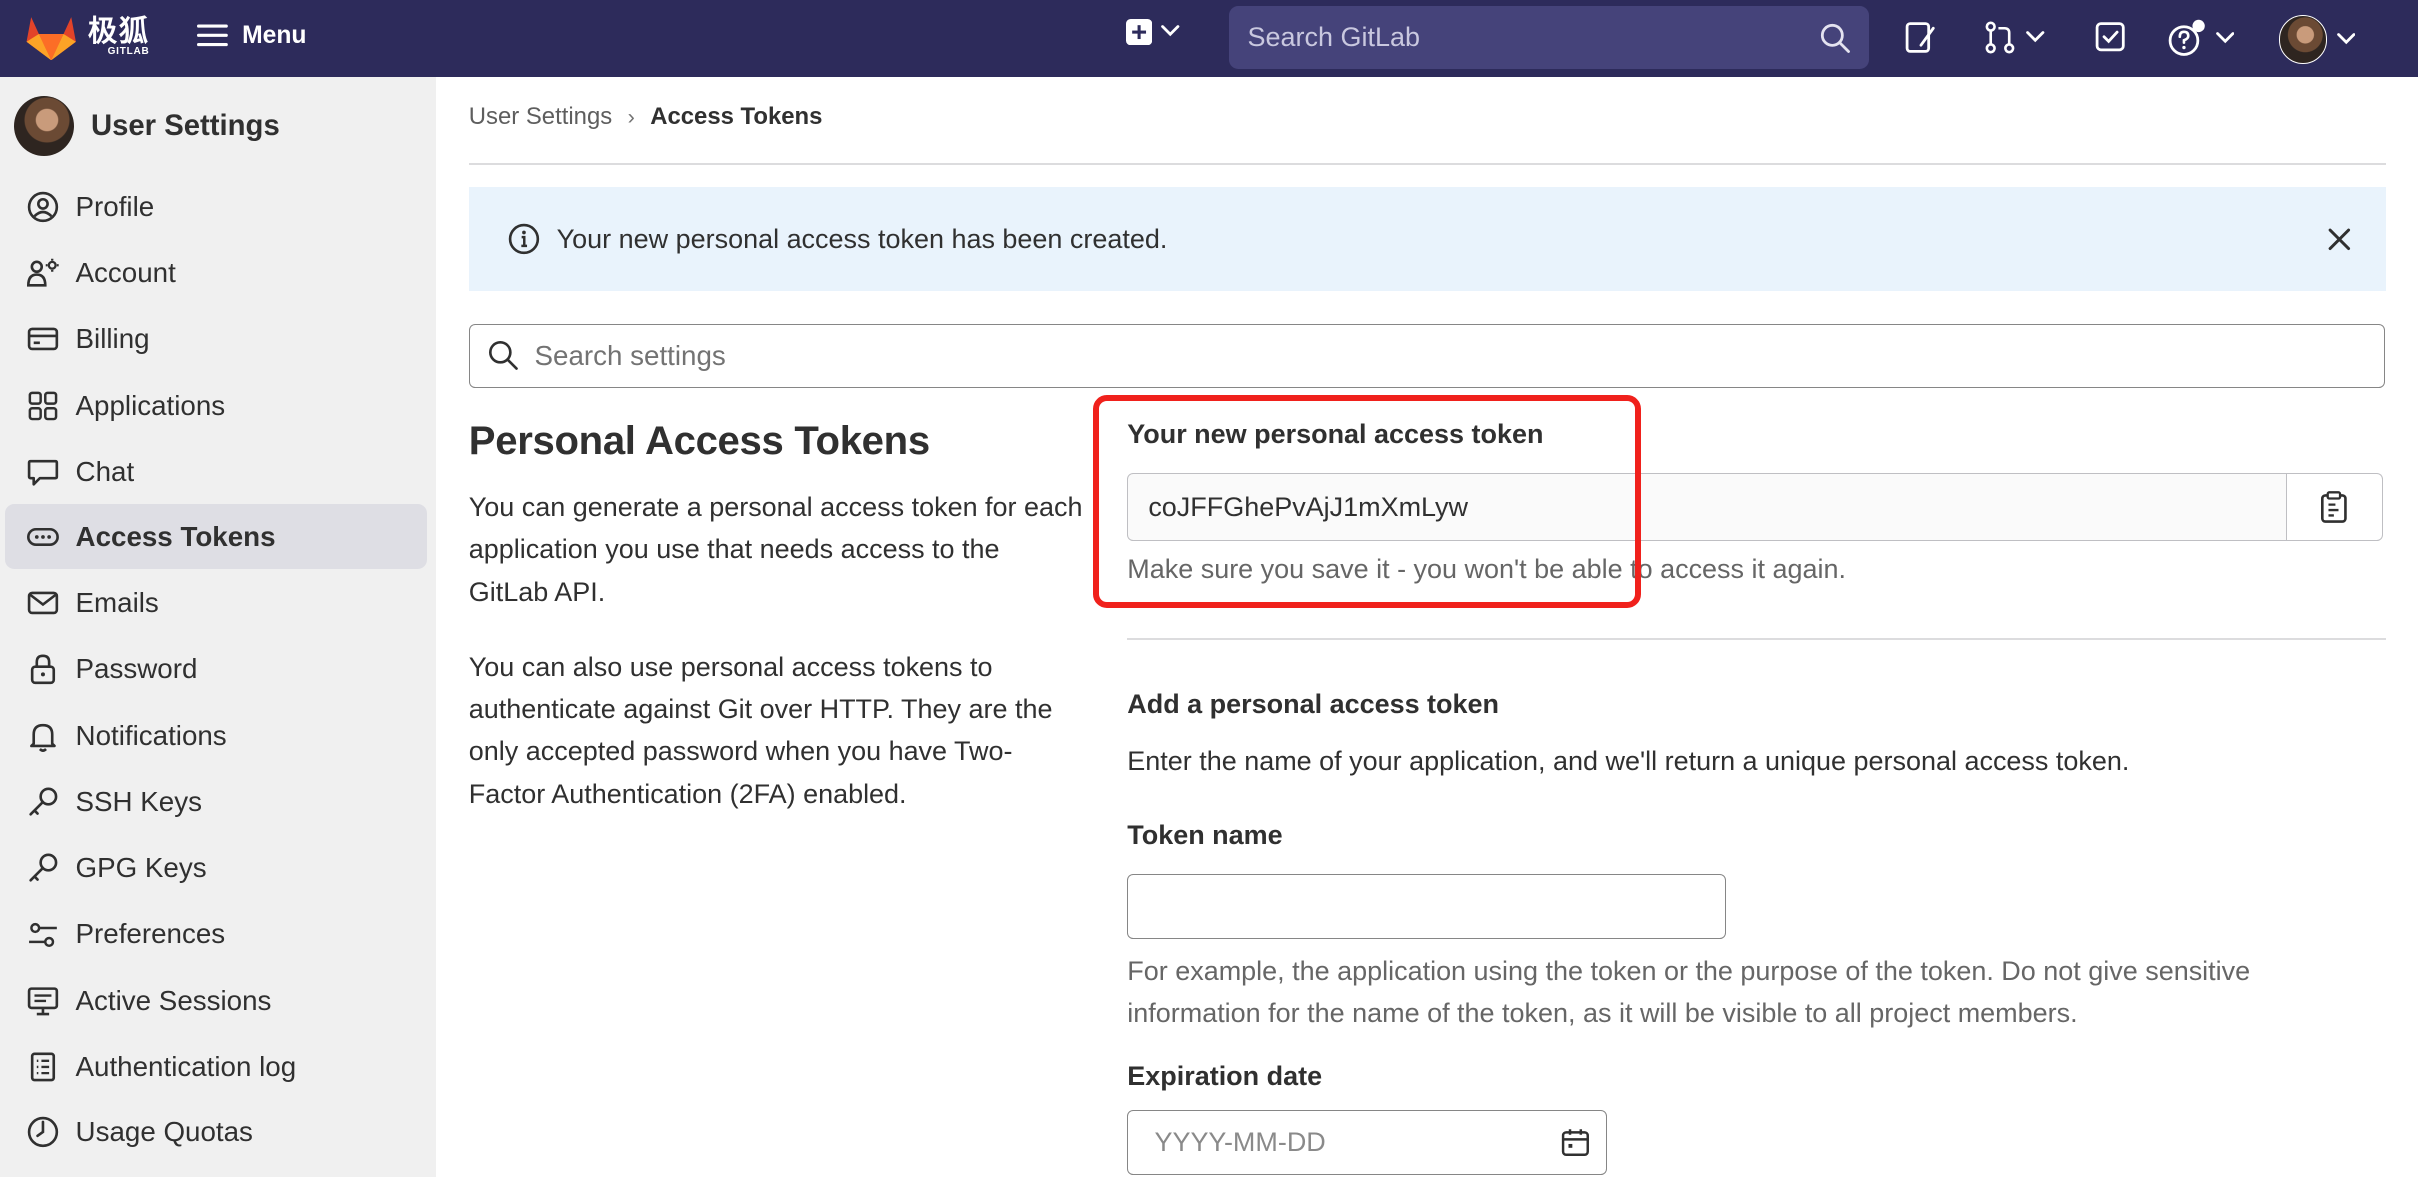  I want to click on active-sessions-icon, so click(43, 1001).